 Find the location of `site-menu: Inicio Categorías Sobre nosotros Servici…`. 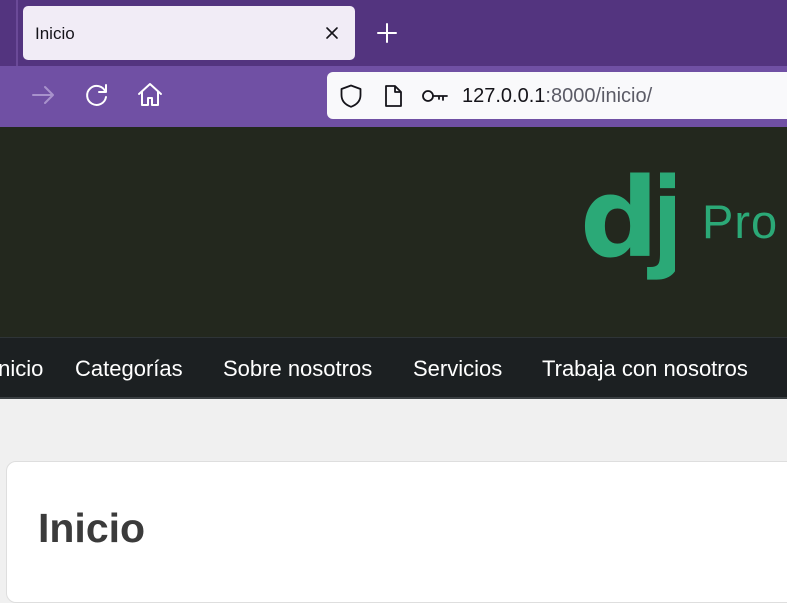

site-menu: Inicio Categorías Sobre nosotros Servici… is located at coordinates (393, 368).